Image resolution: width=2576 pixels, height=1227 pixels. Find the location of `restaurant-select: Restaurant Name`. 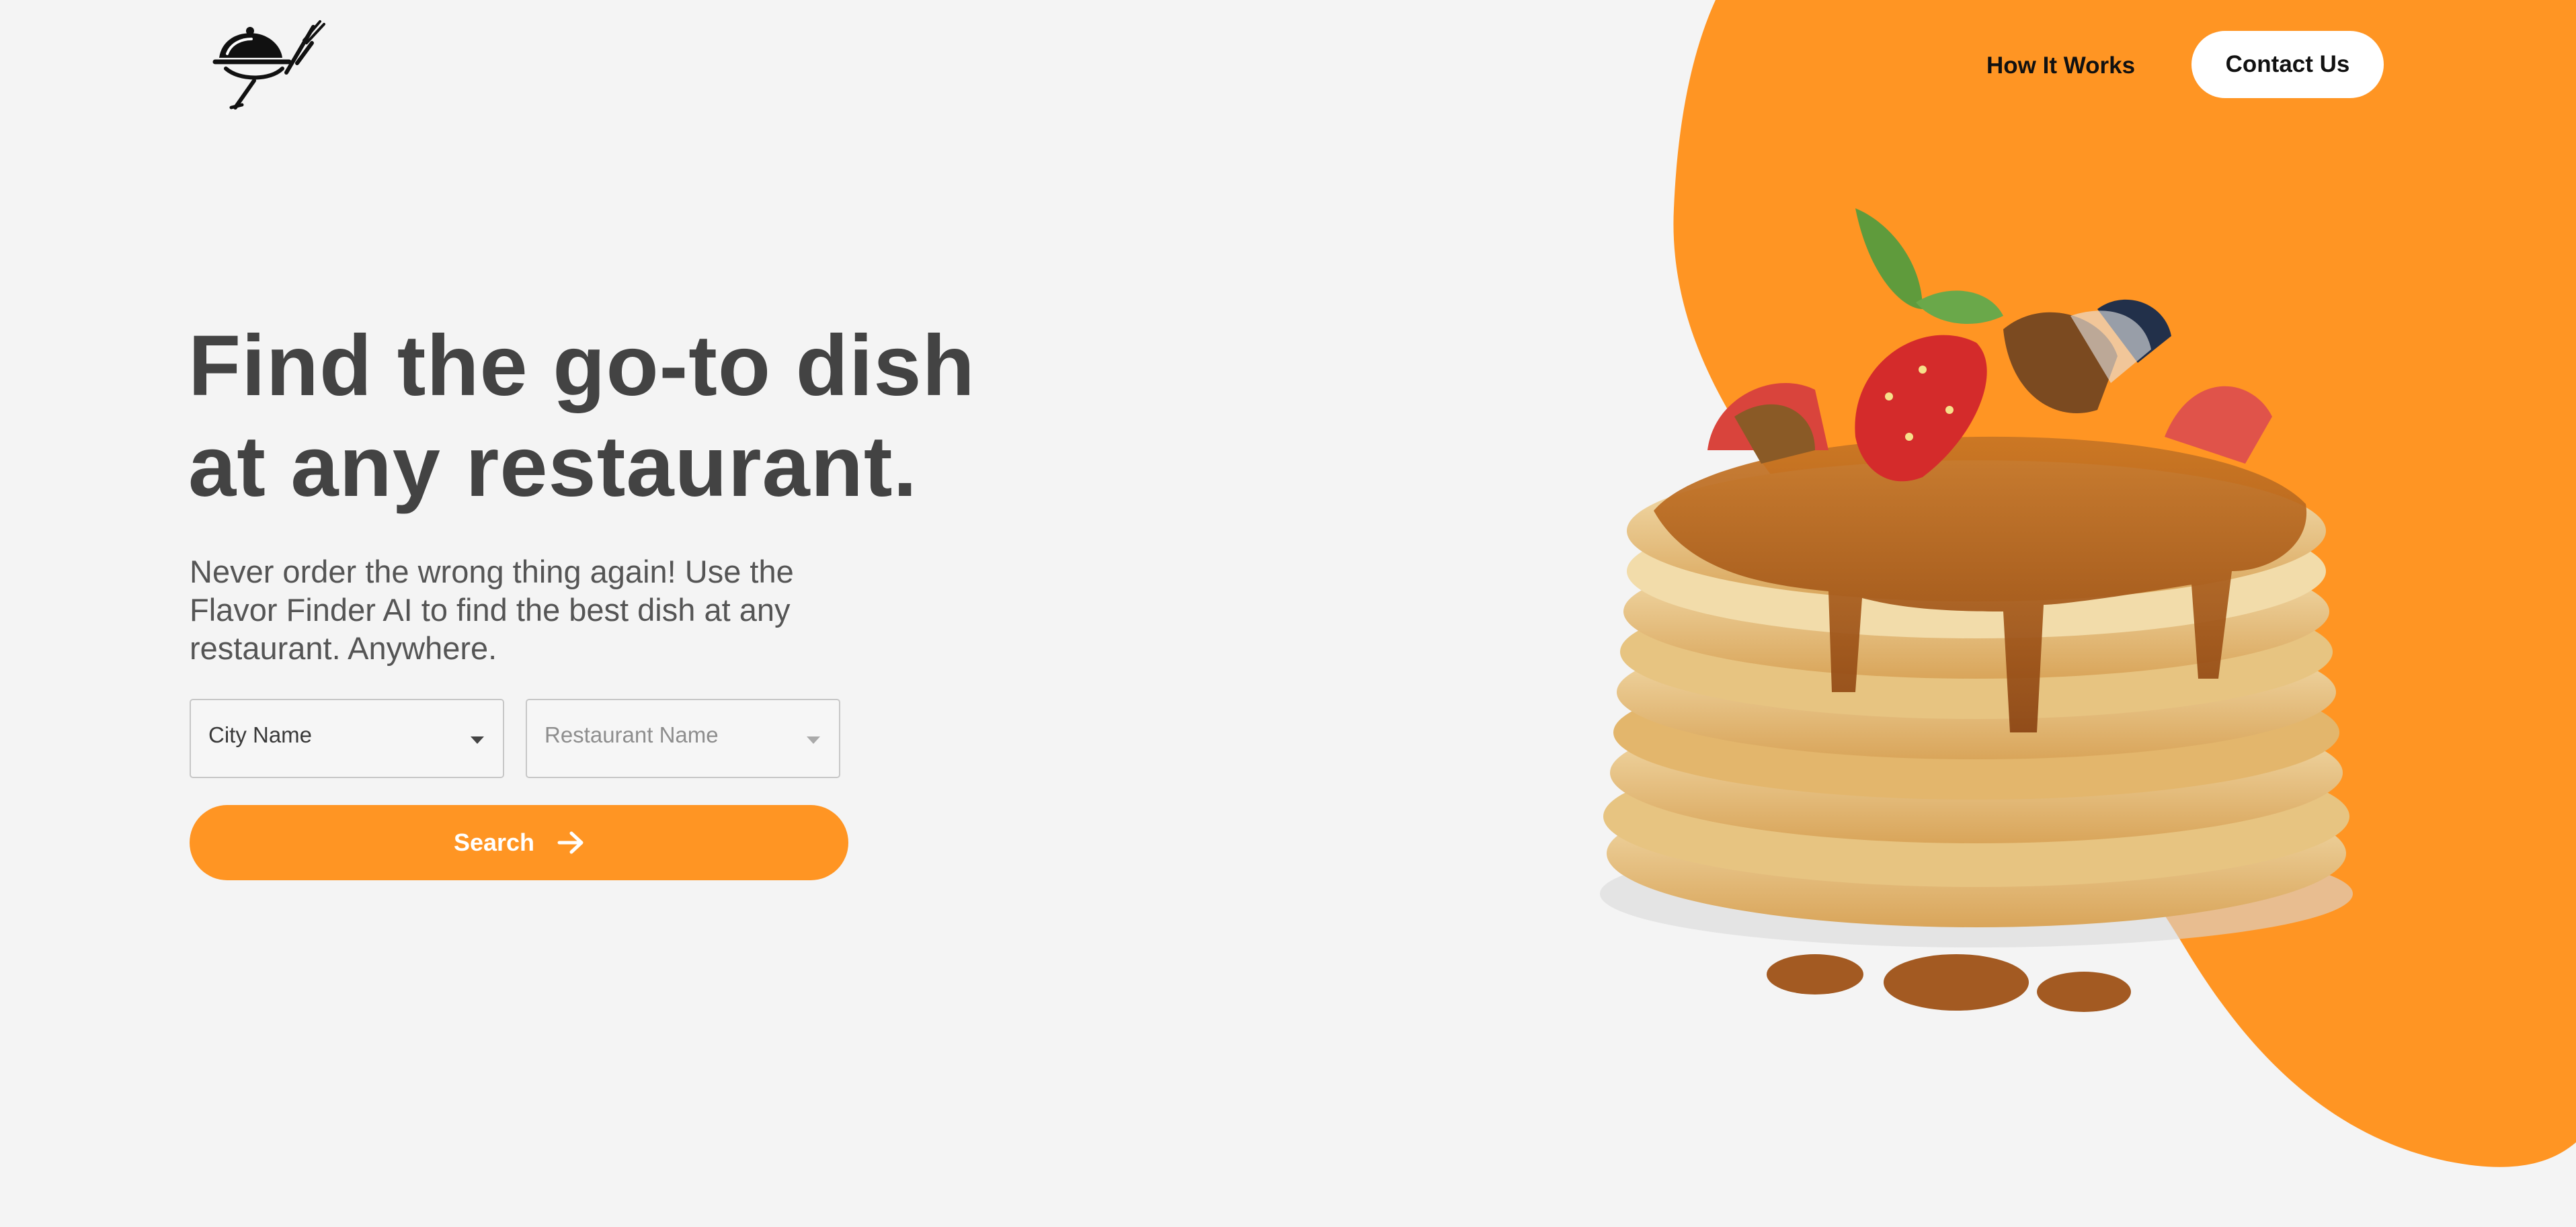

restaurant-select: Restaurant Name is located at coordinates (683, 738).